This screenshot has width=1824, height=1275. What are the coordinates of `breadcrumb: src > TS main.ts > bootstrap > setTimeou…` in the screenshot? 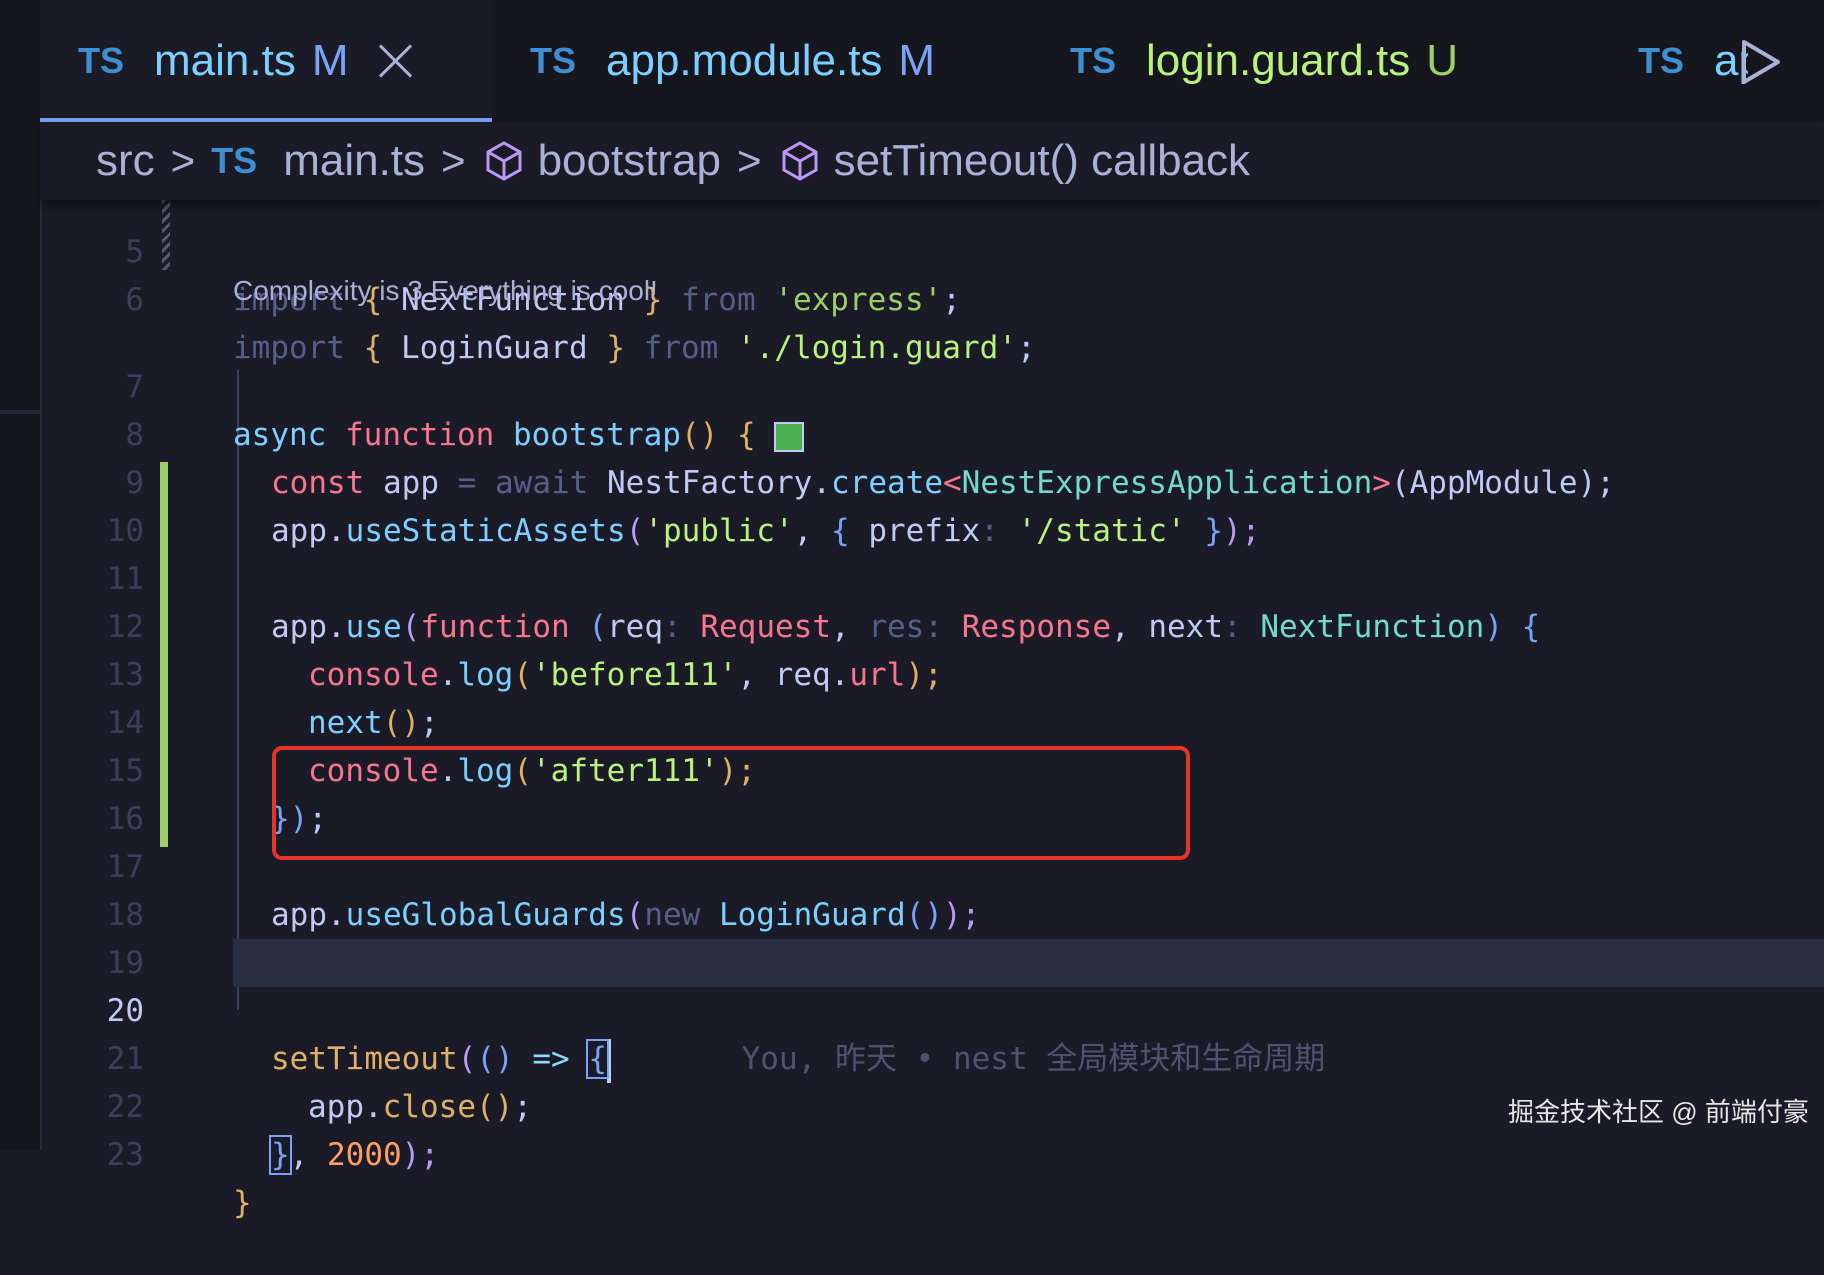 It's located at (932, 161).